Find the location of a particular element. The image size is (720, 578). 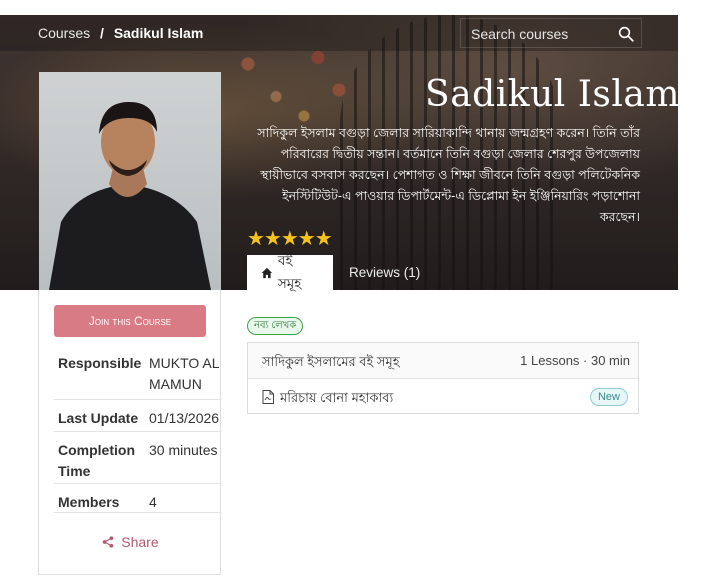

home-icon is located at coordinates (267, 272).